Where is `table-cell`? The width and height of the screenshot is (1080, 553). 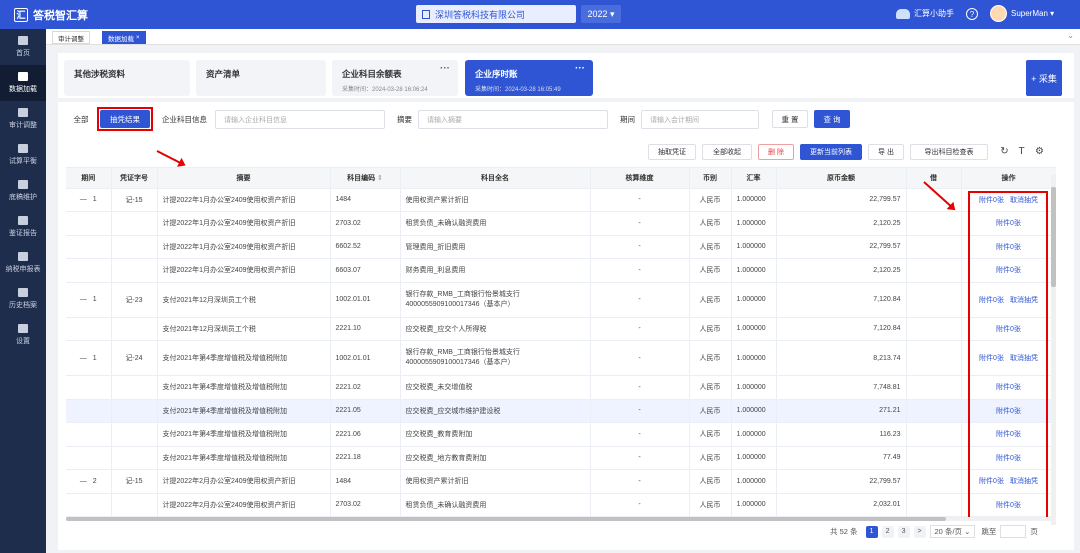 table-cell is located at coordinates (934, 411).